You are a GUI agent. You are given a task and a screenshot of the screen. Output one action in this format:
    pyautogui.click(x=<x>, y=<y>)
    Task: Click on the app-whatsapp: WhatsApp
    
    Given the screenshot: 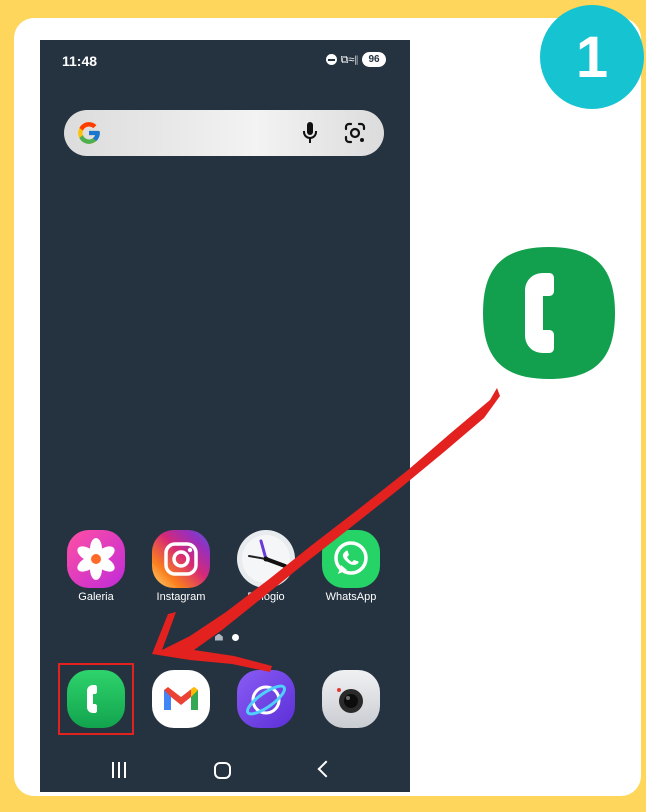 What is the action you would take?
    pyautogui.click(x=351, y=566)
    